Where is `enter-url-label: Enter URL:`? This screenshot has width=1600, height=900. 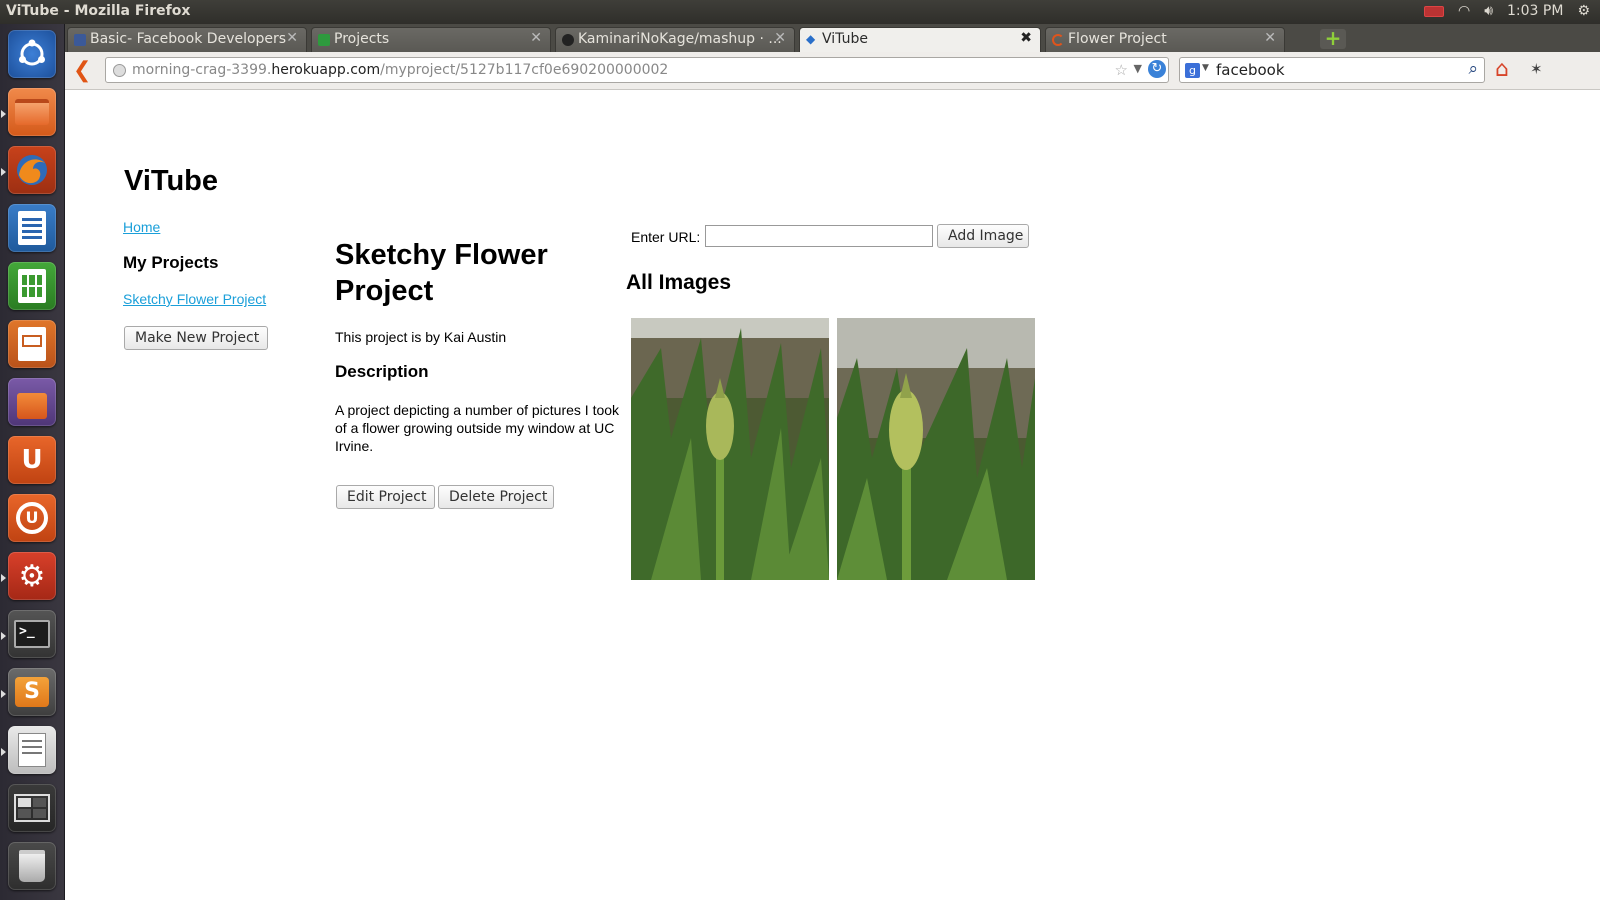 enter-url-label: Enter URL: is located at coordinates (666, 237).